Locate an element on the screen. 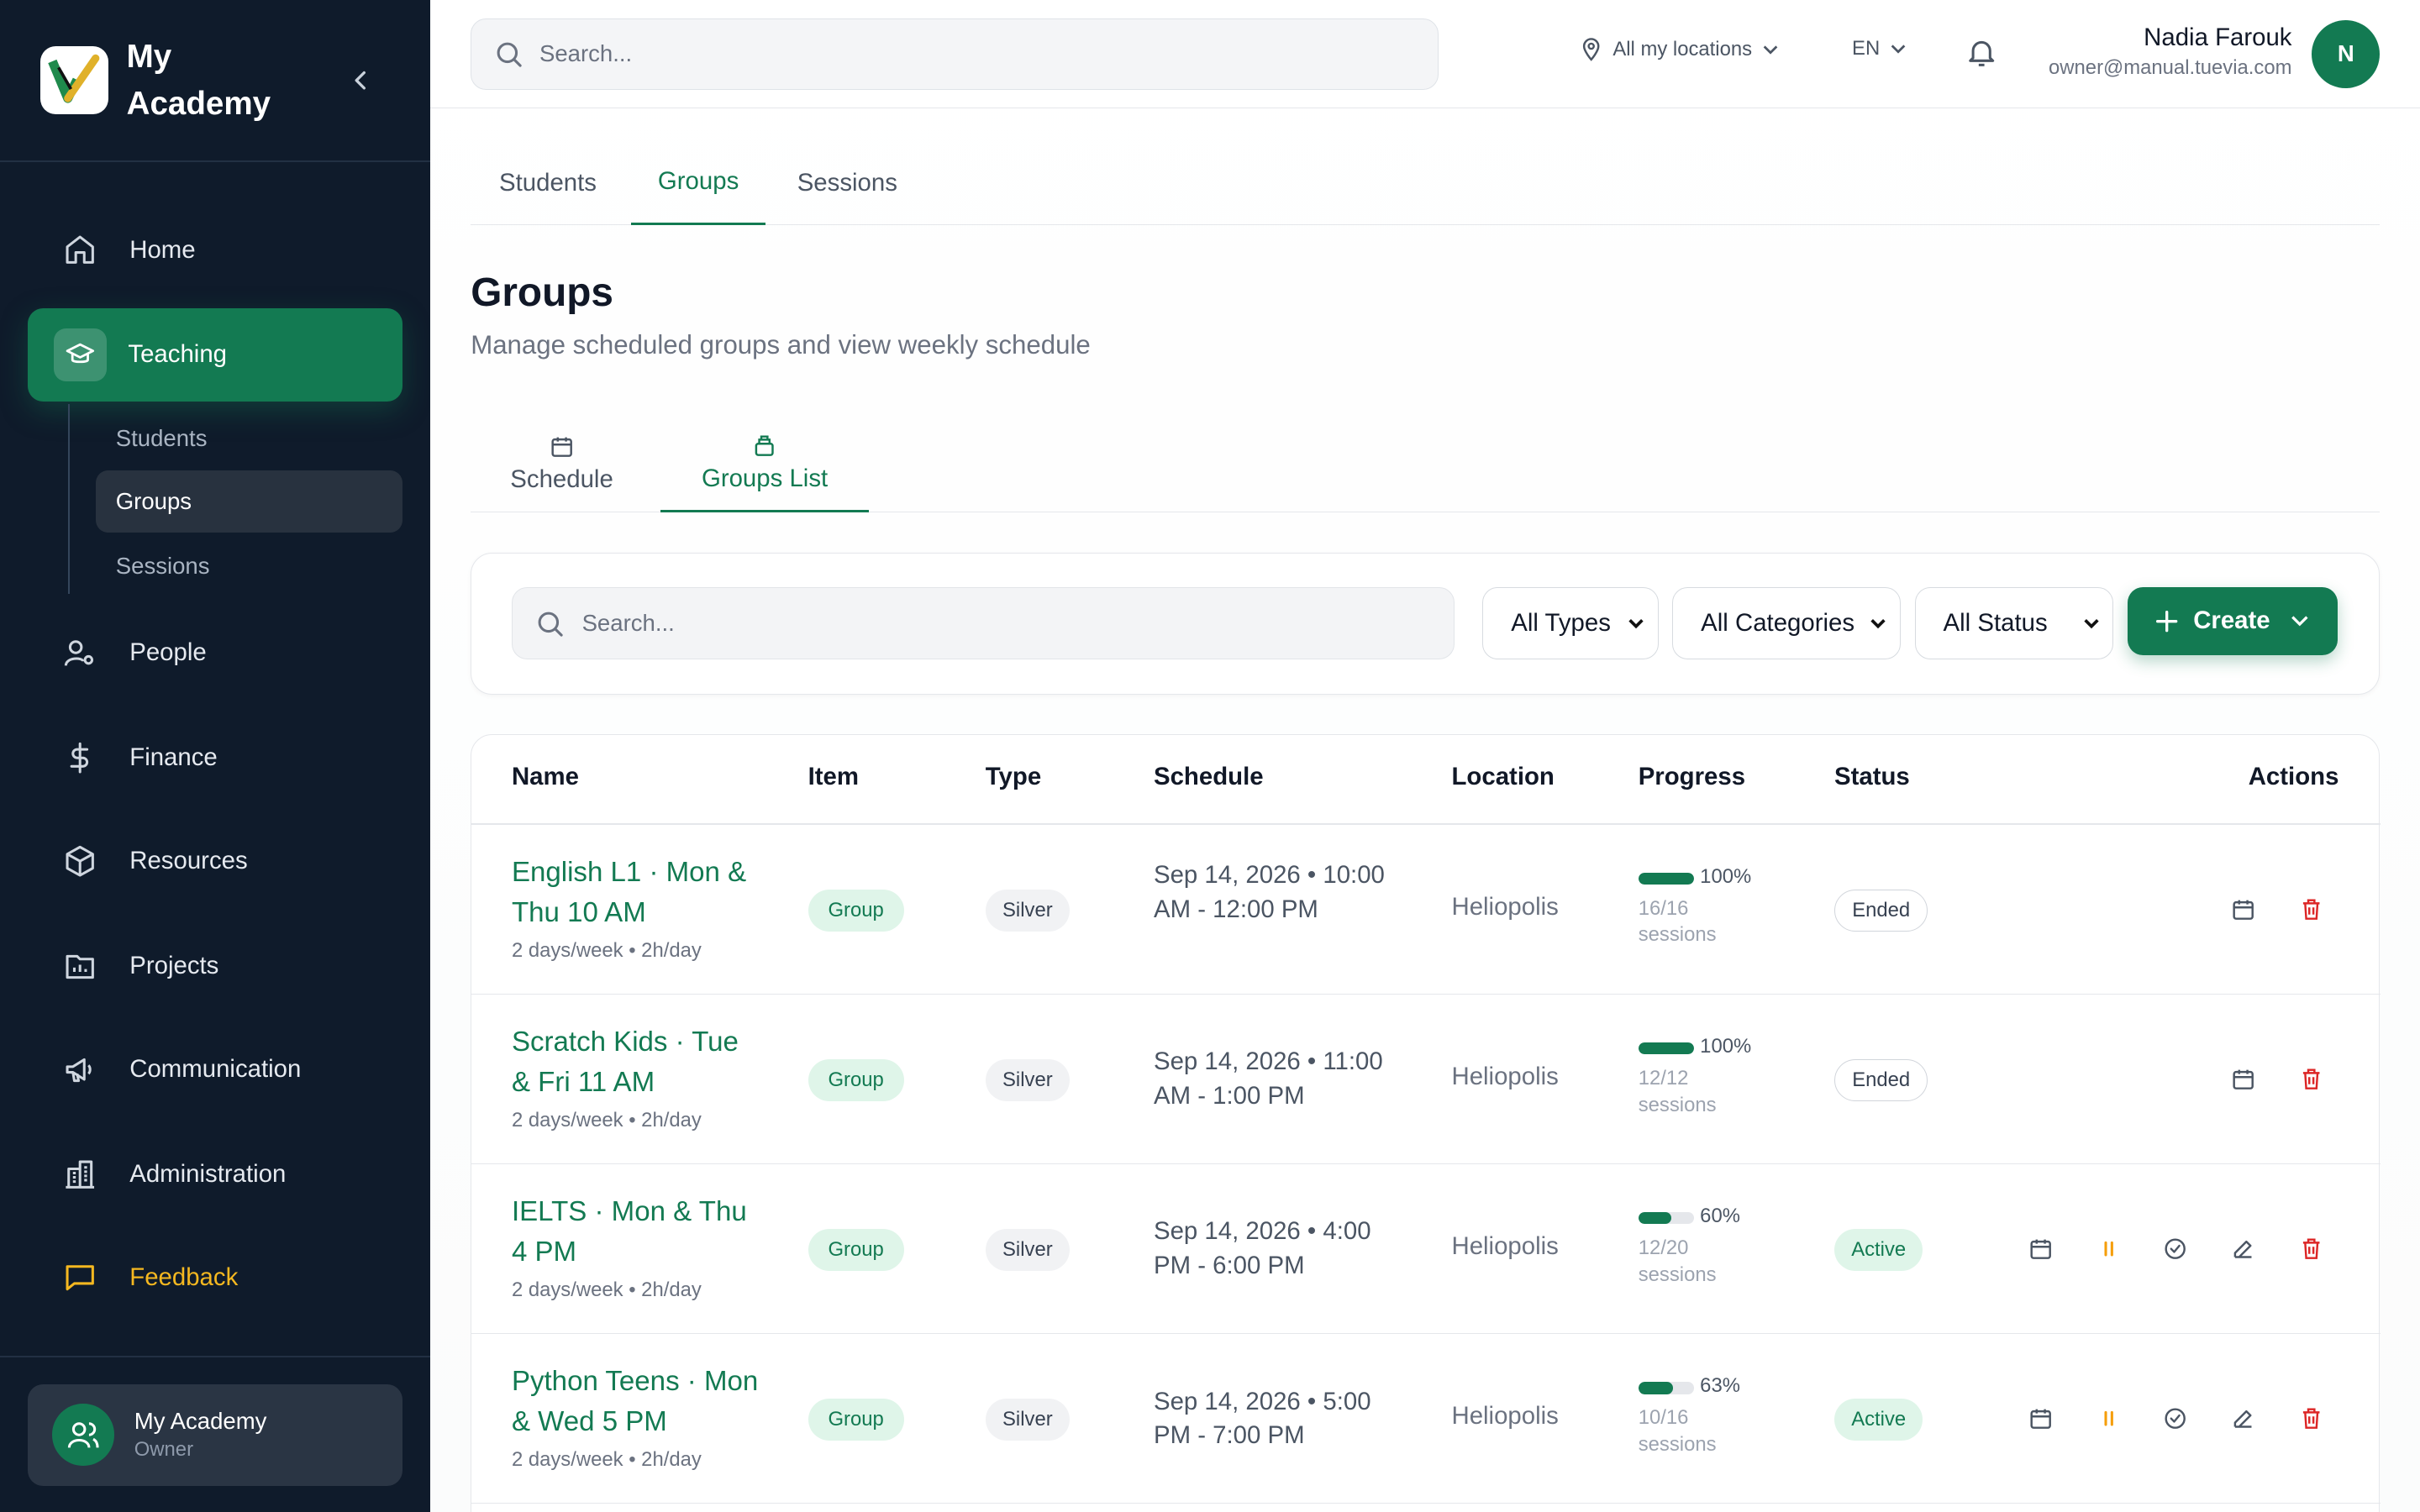 This screenshot has width=2420, height=1512. sessions-count: 12/20 sessions is located at coordinates (1678, 1261).